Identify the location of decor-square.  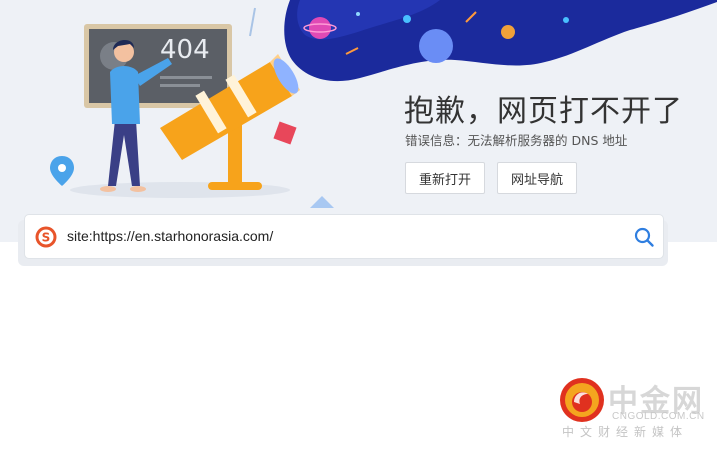
(285, 133).